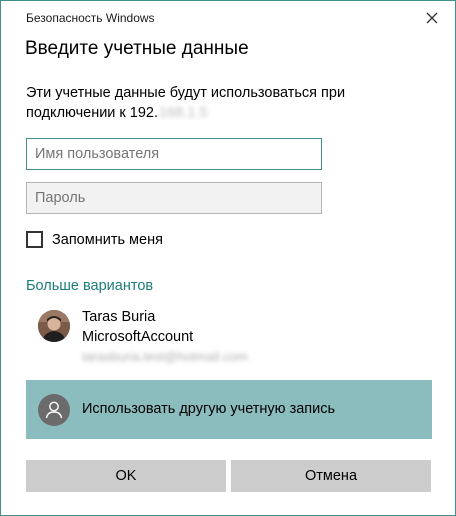  Describe the element at coordinates (138, 337) in the screenshot. I see `account-type: MicrosoftAccount` at that location.